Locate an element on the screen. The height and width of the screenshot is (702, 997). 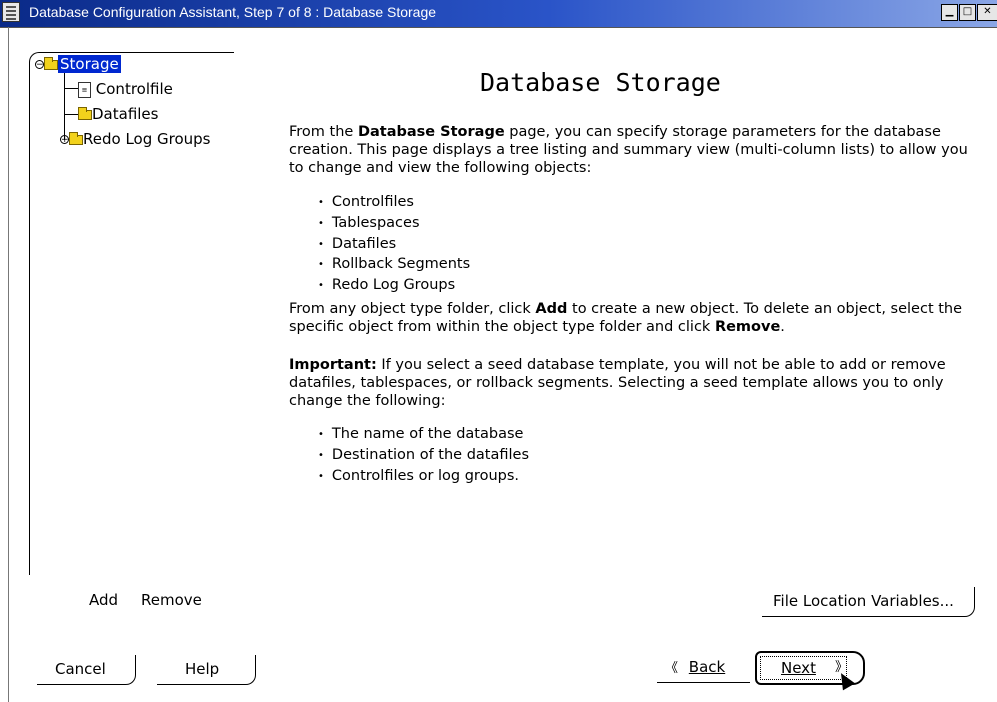
document-icon: ≡ is located at coordinates (84, 89).